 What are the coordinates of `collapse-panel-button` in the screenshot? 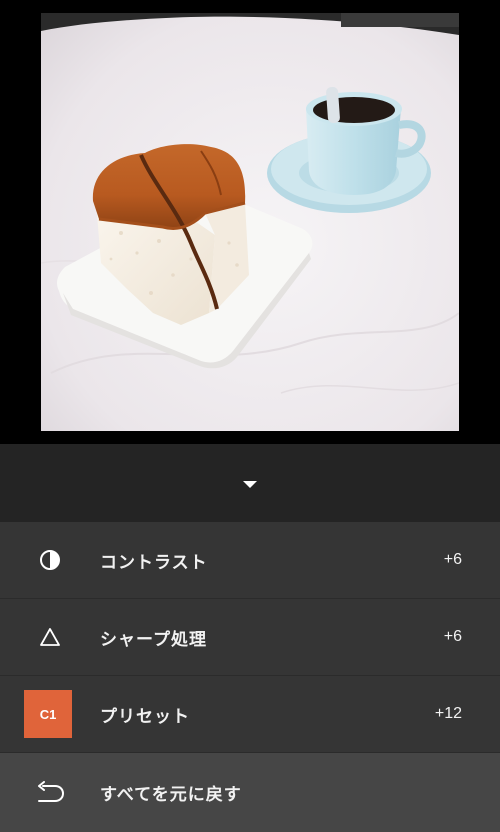 It's located at (250, 483).